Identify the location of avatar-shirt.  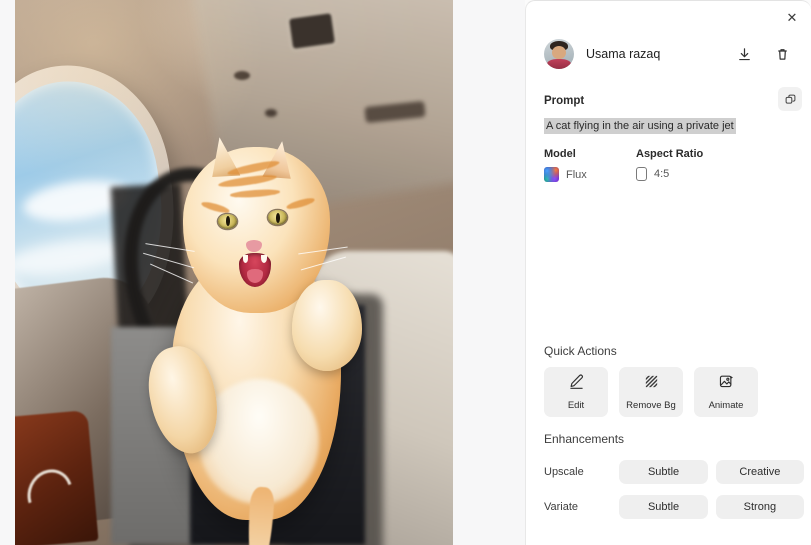
(559, 63).